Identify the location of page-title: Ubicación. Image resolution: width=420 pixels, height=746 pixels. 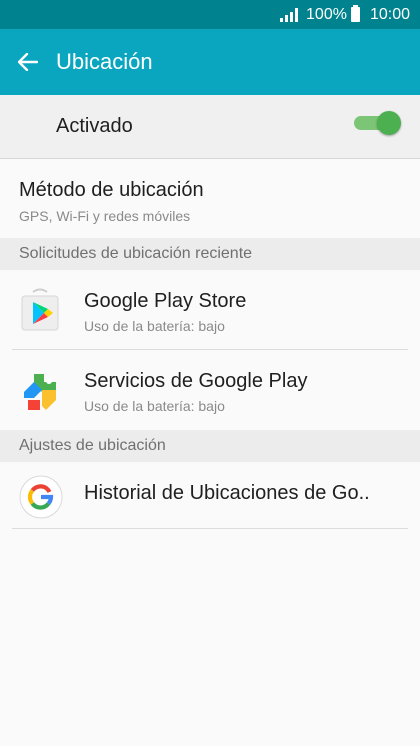
(104, 61).